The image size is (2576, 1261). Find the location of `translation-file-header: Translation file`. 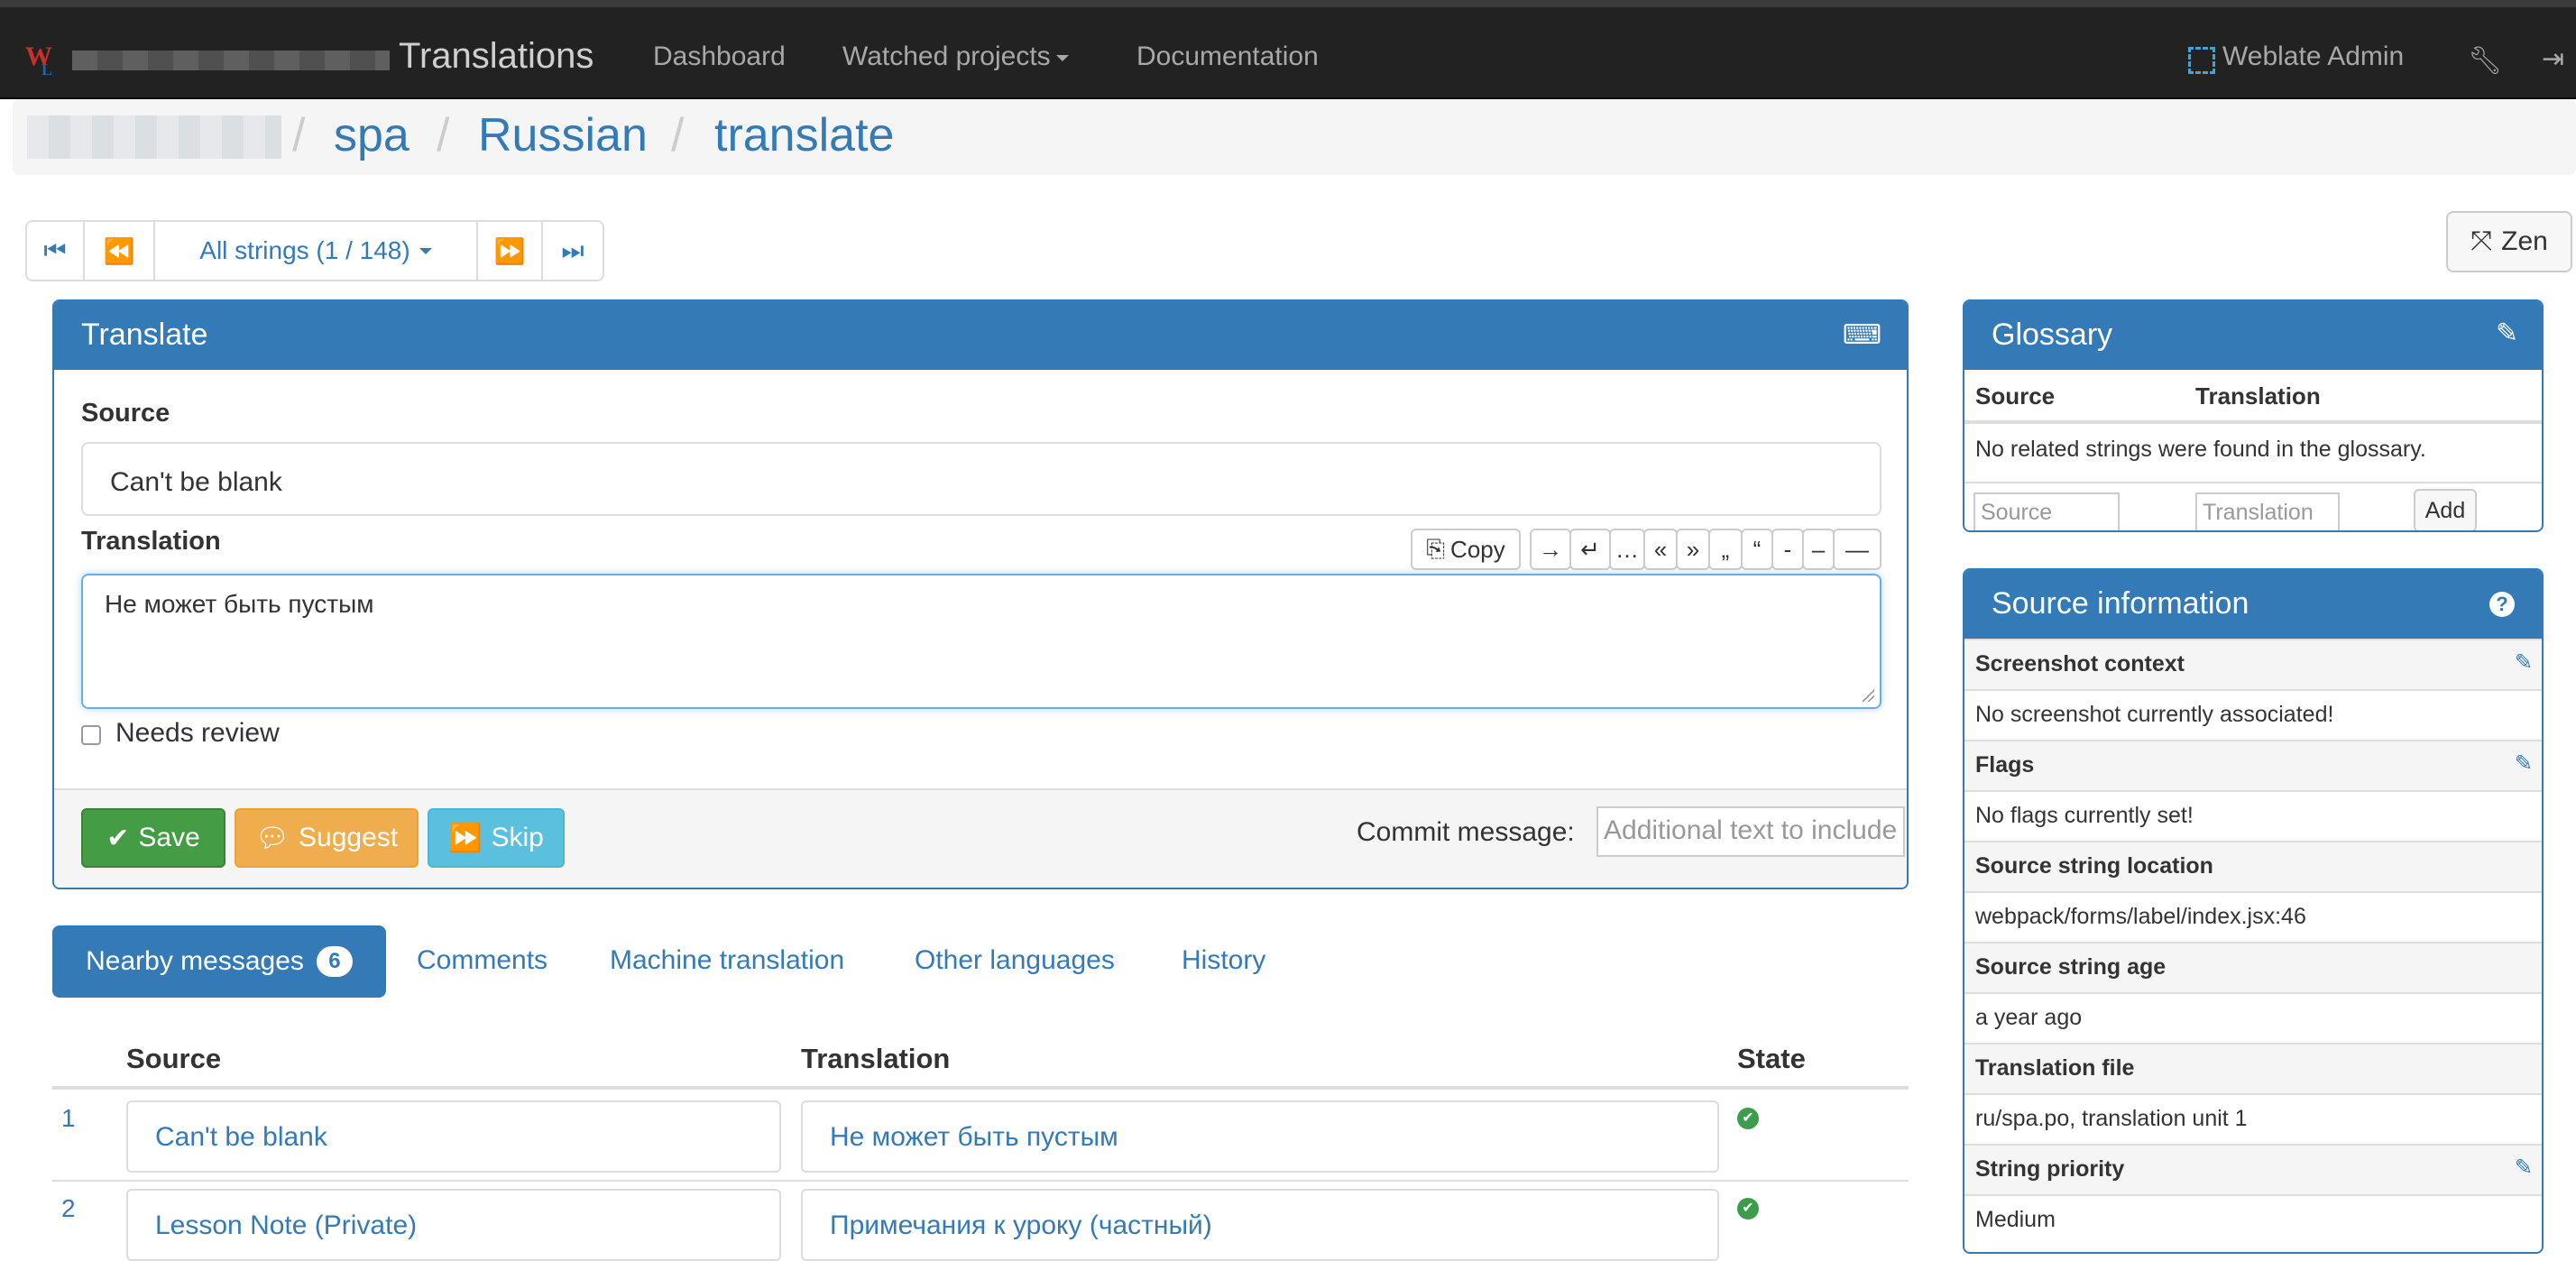

translation-file-header: Translation file is located at coordinates (2253, 1068).